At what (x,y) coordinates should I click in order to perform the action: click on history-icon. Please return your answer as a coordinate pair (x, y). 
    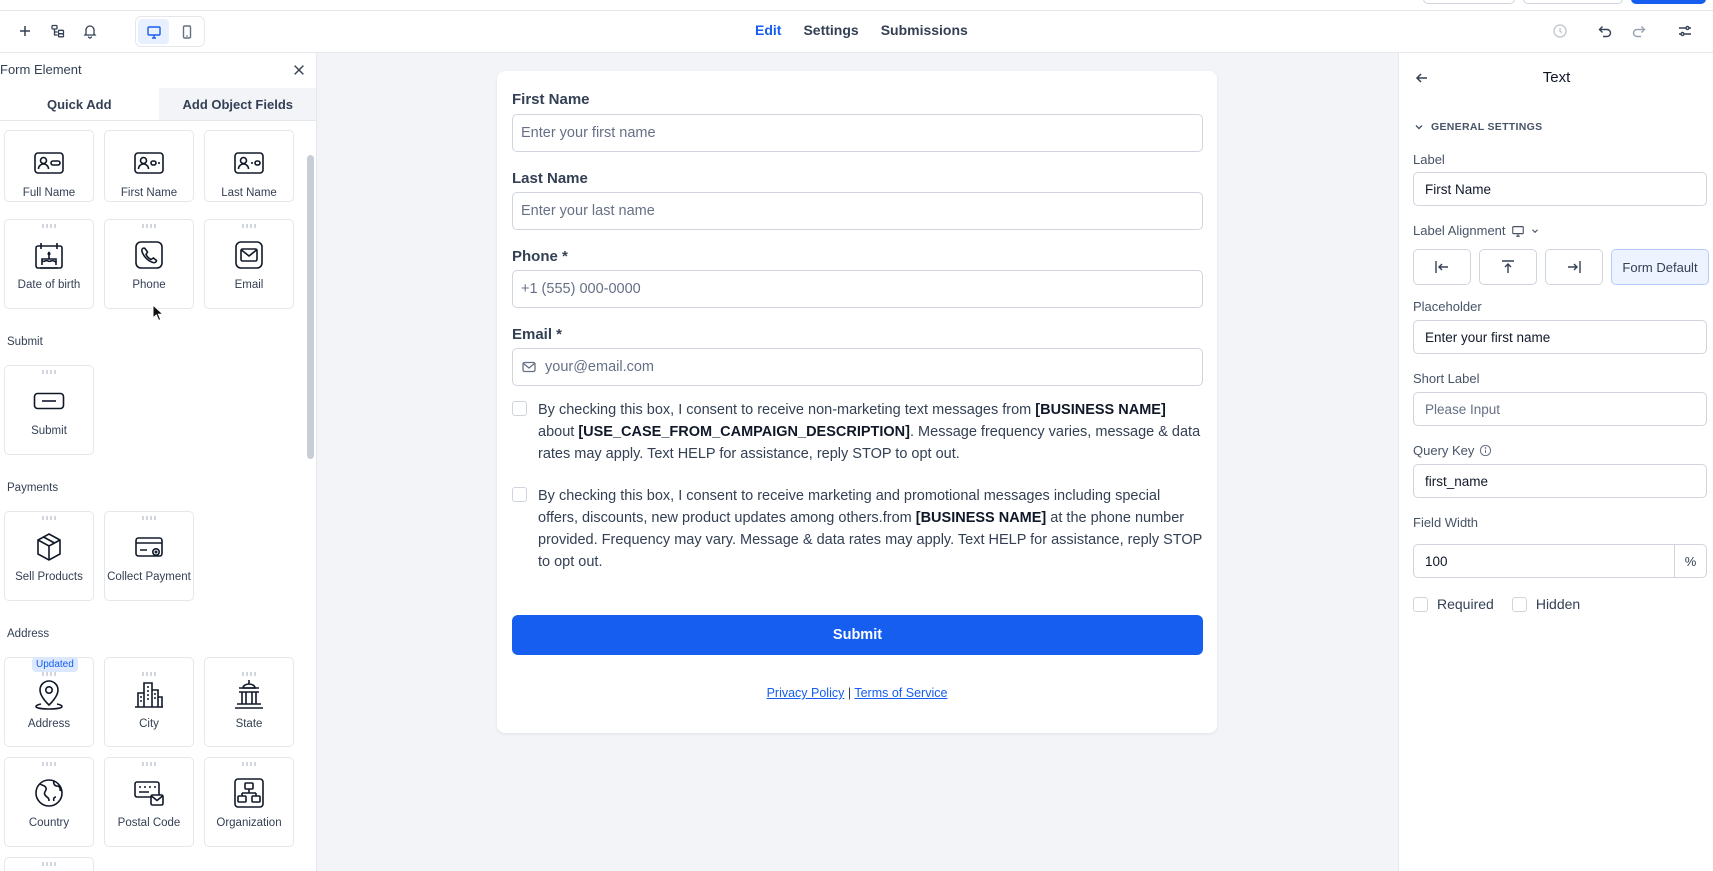
    Looking at the image, I should click on (1560, 31).